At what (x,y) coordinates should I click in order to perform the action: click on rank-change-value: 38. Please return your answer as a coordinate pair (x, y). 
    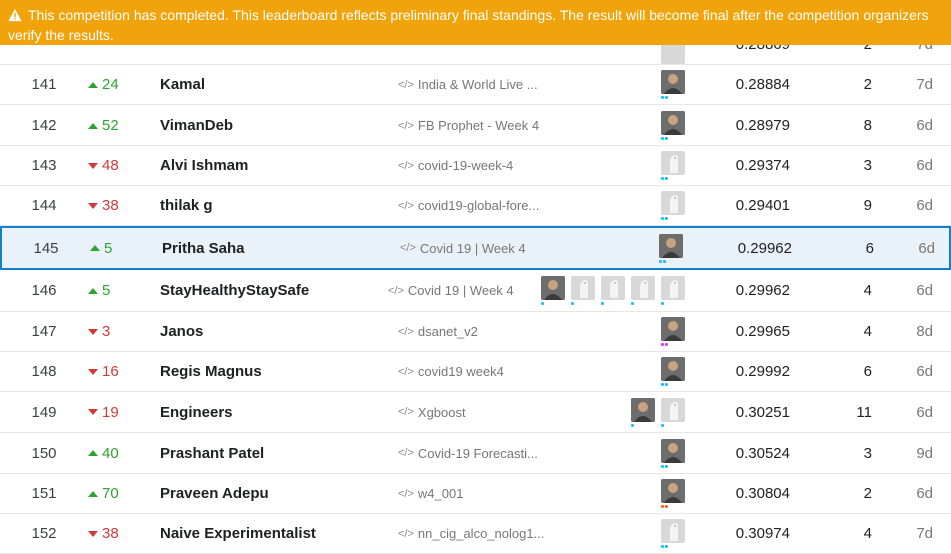
    Looking at the image, I should click on (110, 533).